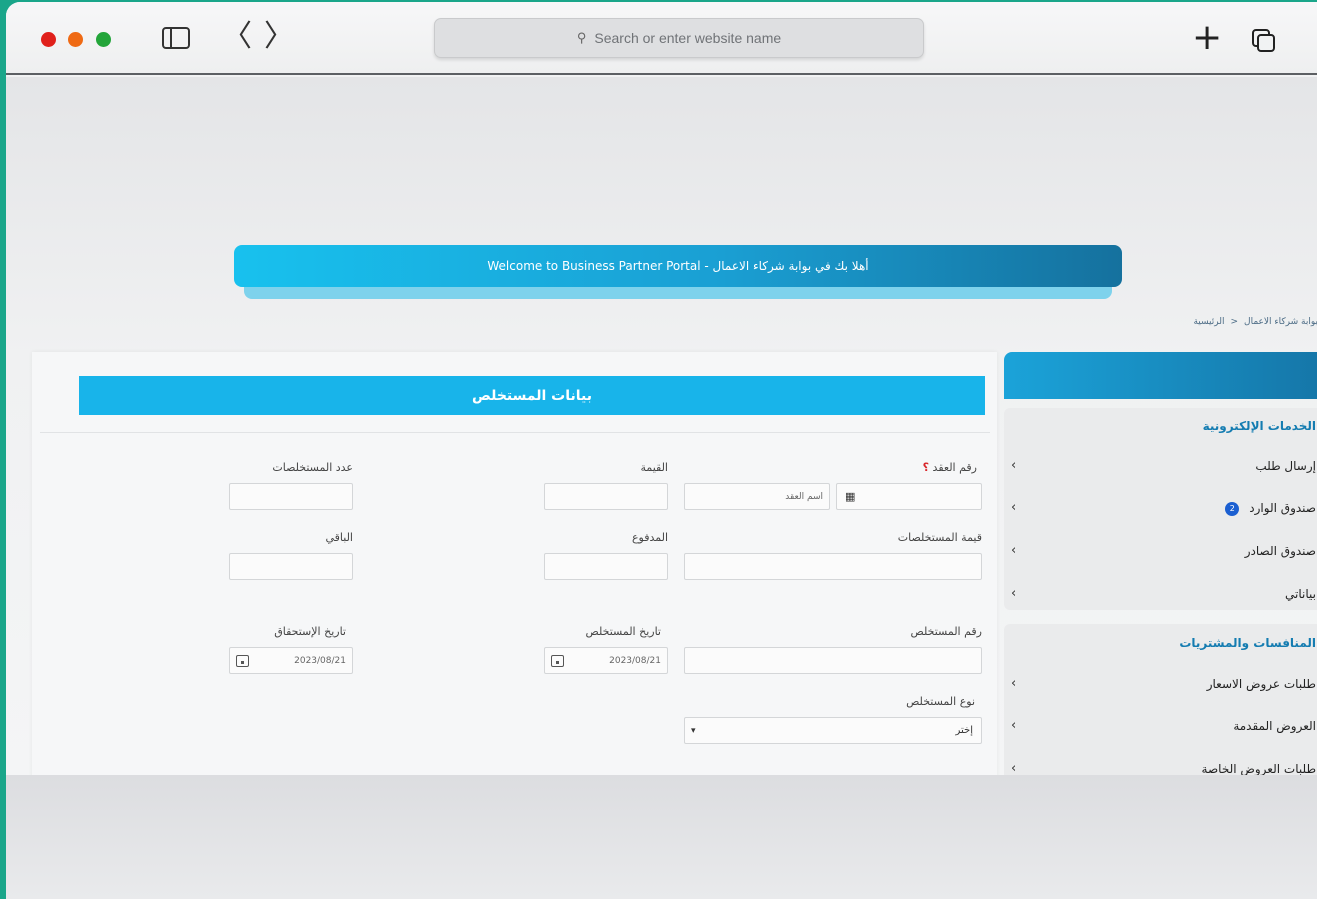 This screenshot has height=899, width=1317. I want to click on new-tab-button: +, so click(1207, 38).